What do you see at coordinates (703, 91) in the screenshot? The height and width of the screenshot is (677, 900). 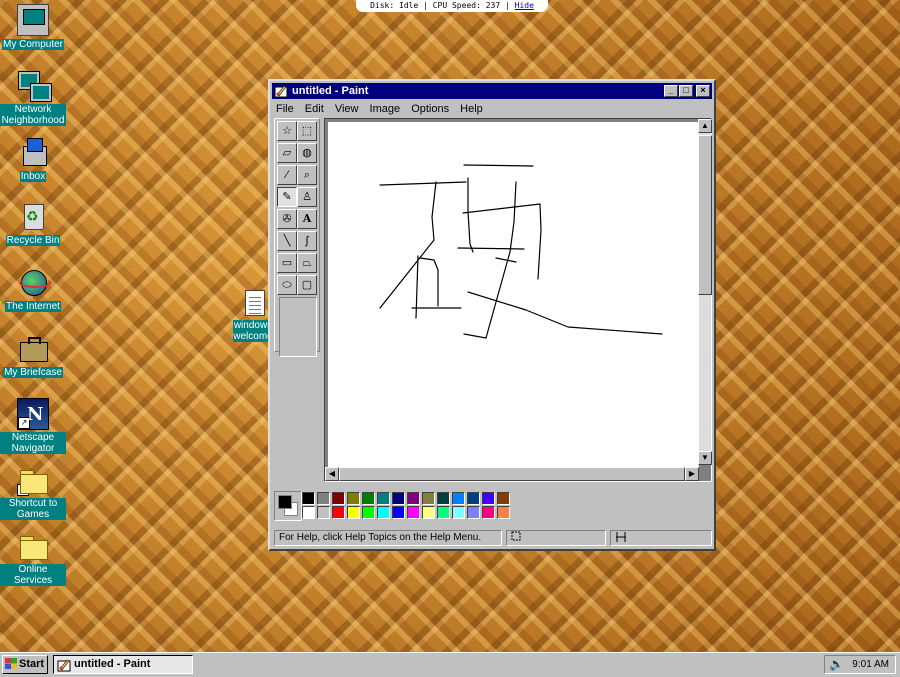 I see `close-button: ×` at bounding box center [703, 91].